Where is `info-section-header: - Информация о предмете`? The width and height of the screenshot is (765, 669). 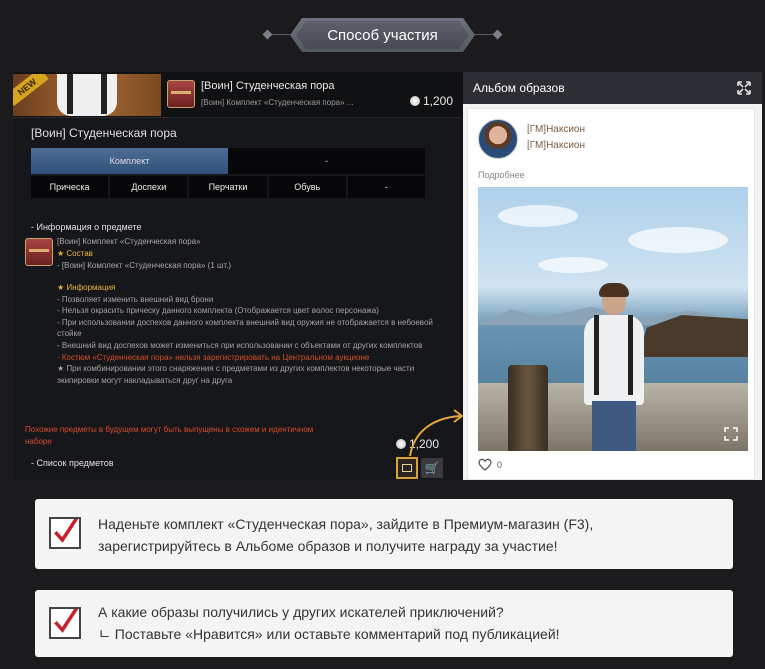
info-section-header: - Информация о предмете is located at coordinates (86, 227).